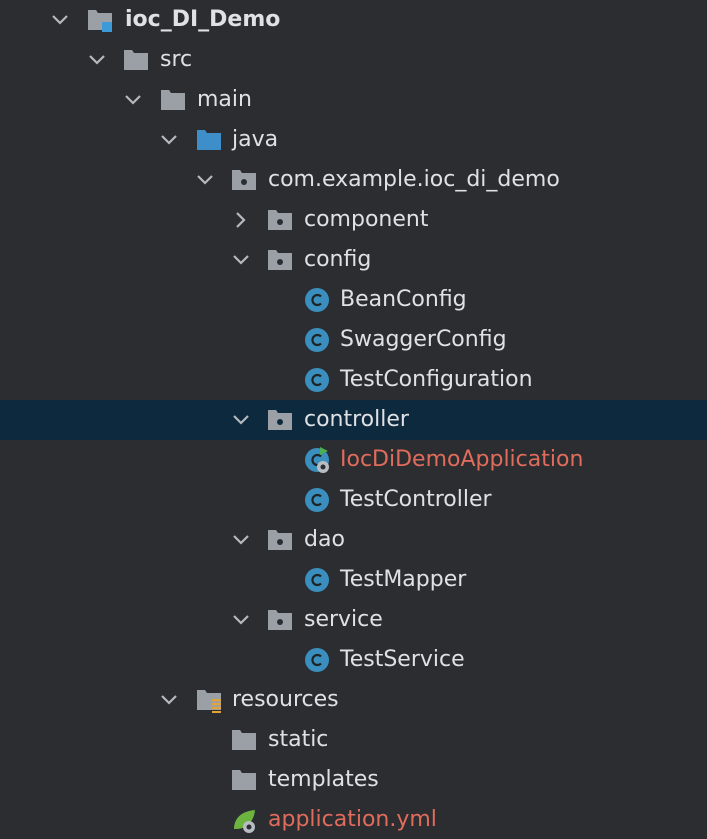  Describe the element at coordinates (241, 220) in the screenshot. I see `chevron-right-icon` at that location.